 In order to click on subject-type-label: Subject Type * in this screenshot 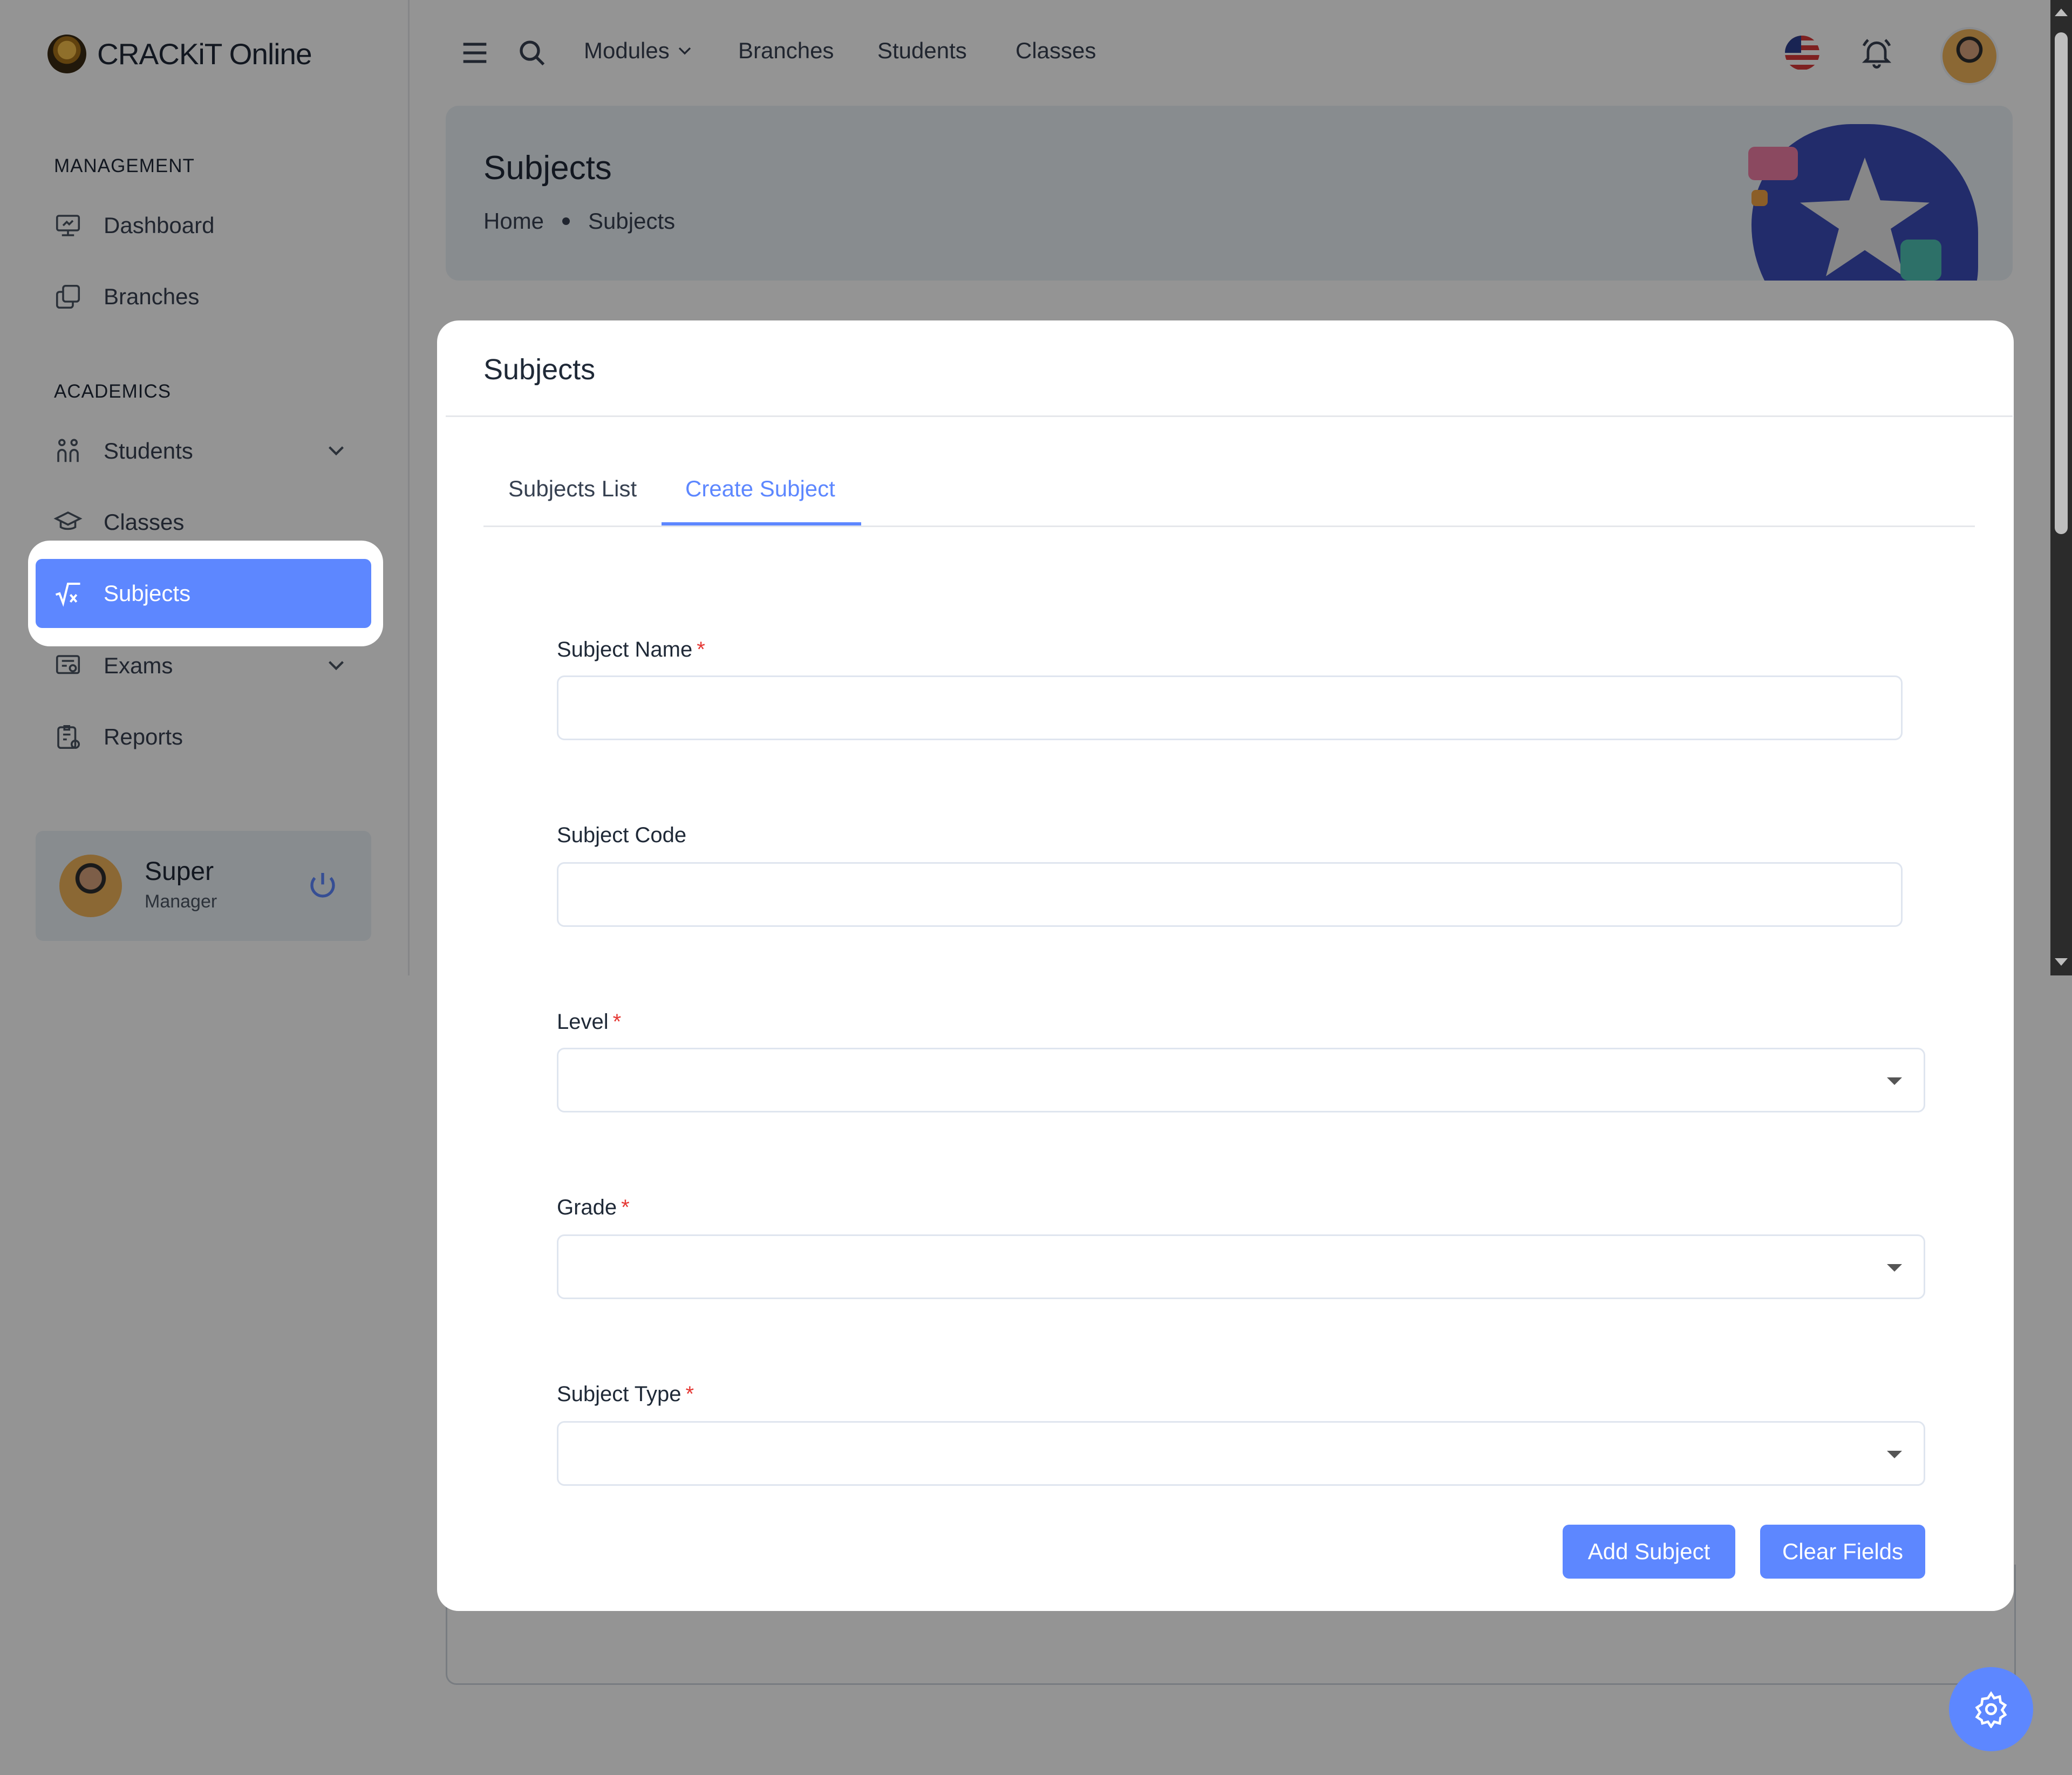, I will do `click(625, 1394)`.